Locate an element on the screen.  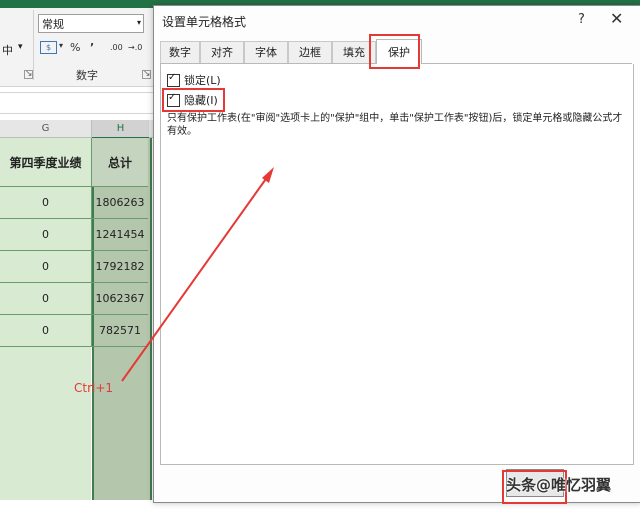
annotation-arrow is located at coordinates (197, 274).